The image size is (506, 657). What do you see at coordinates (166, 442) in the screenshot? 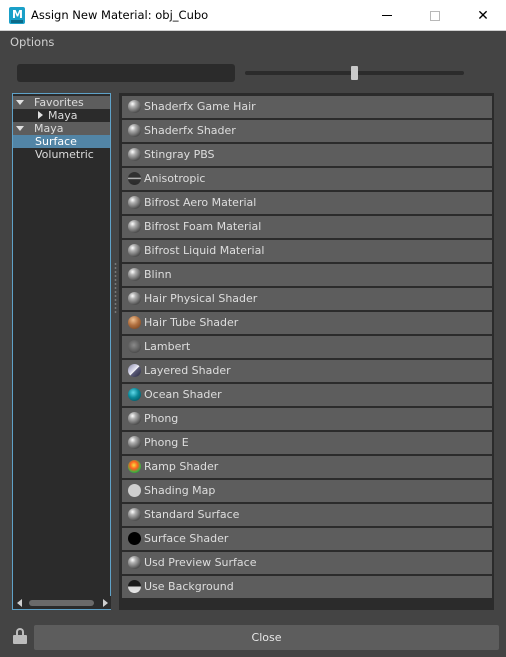
I see `material-label: Phong E` at bounding box center [166, 442].